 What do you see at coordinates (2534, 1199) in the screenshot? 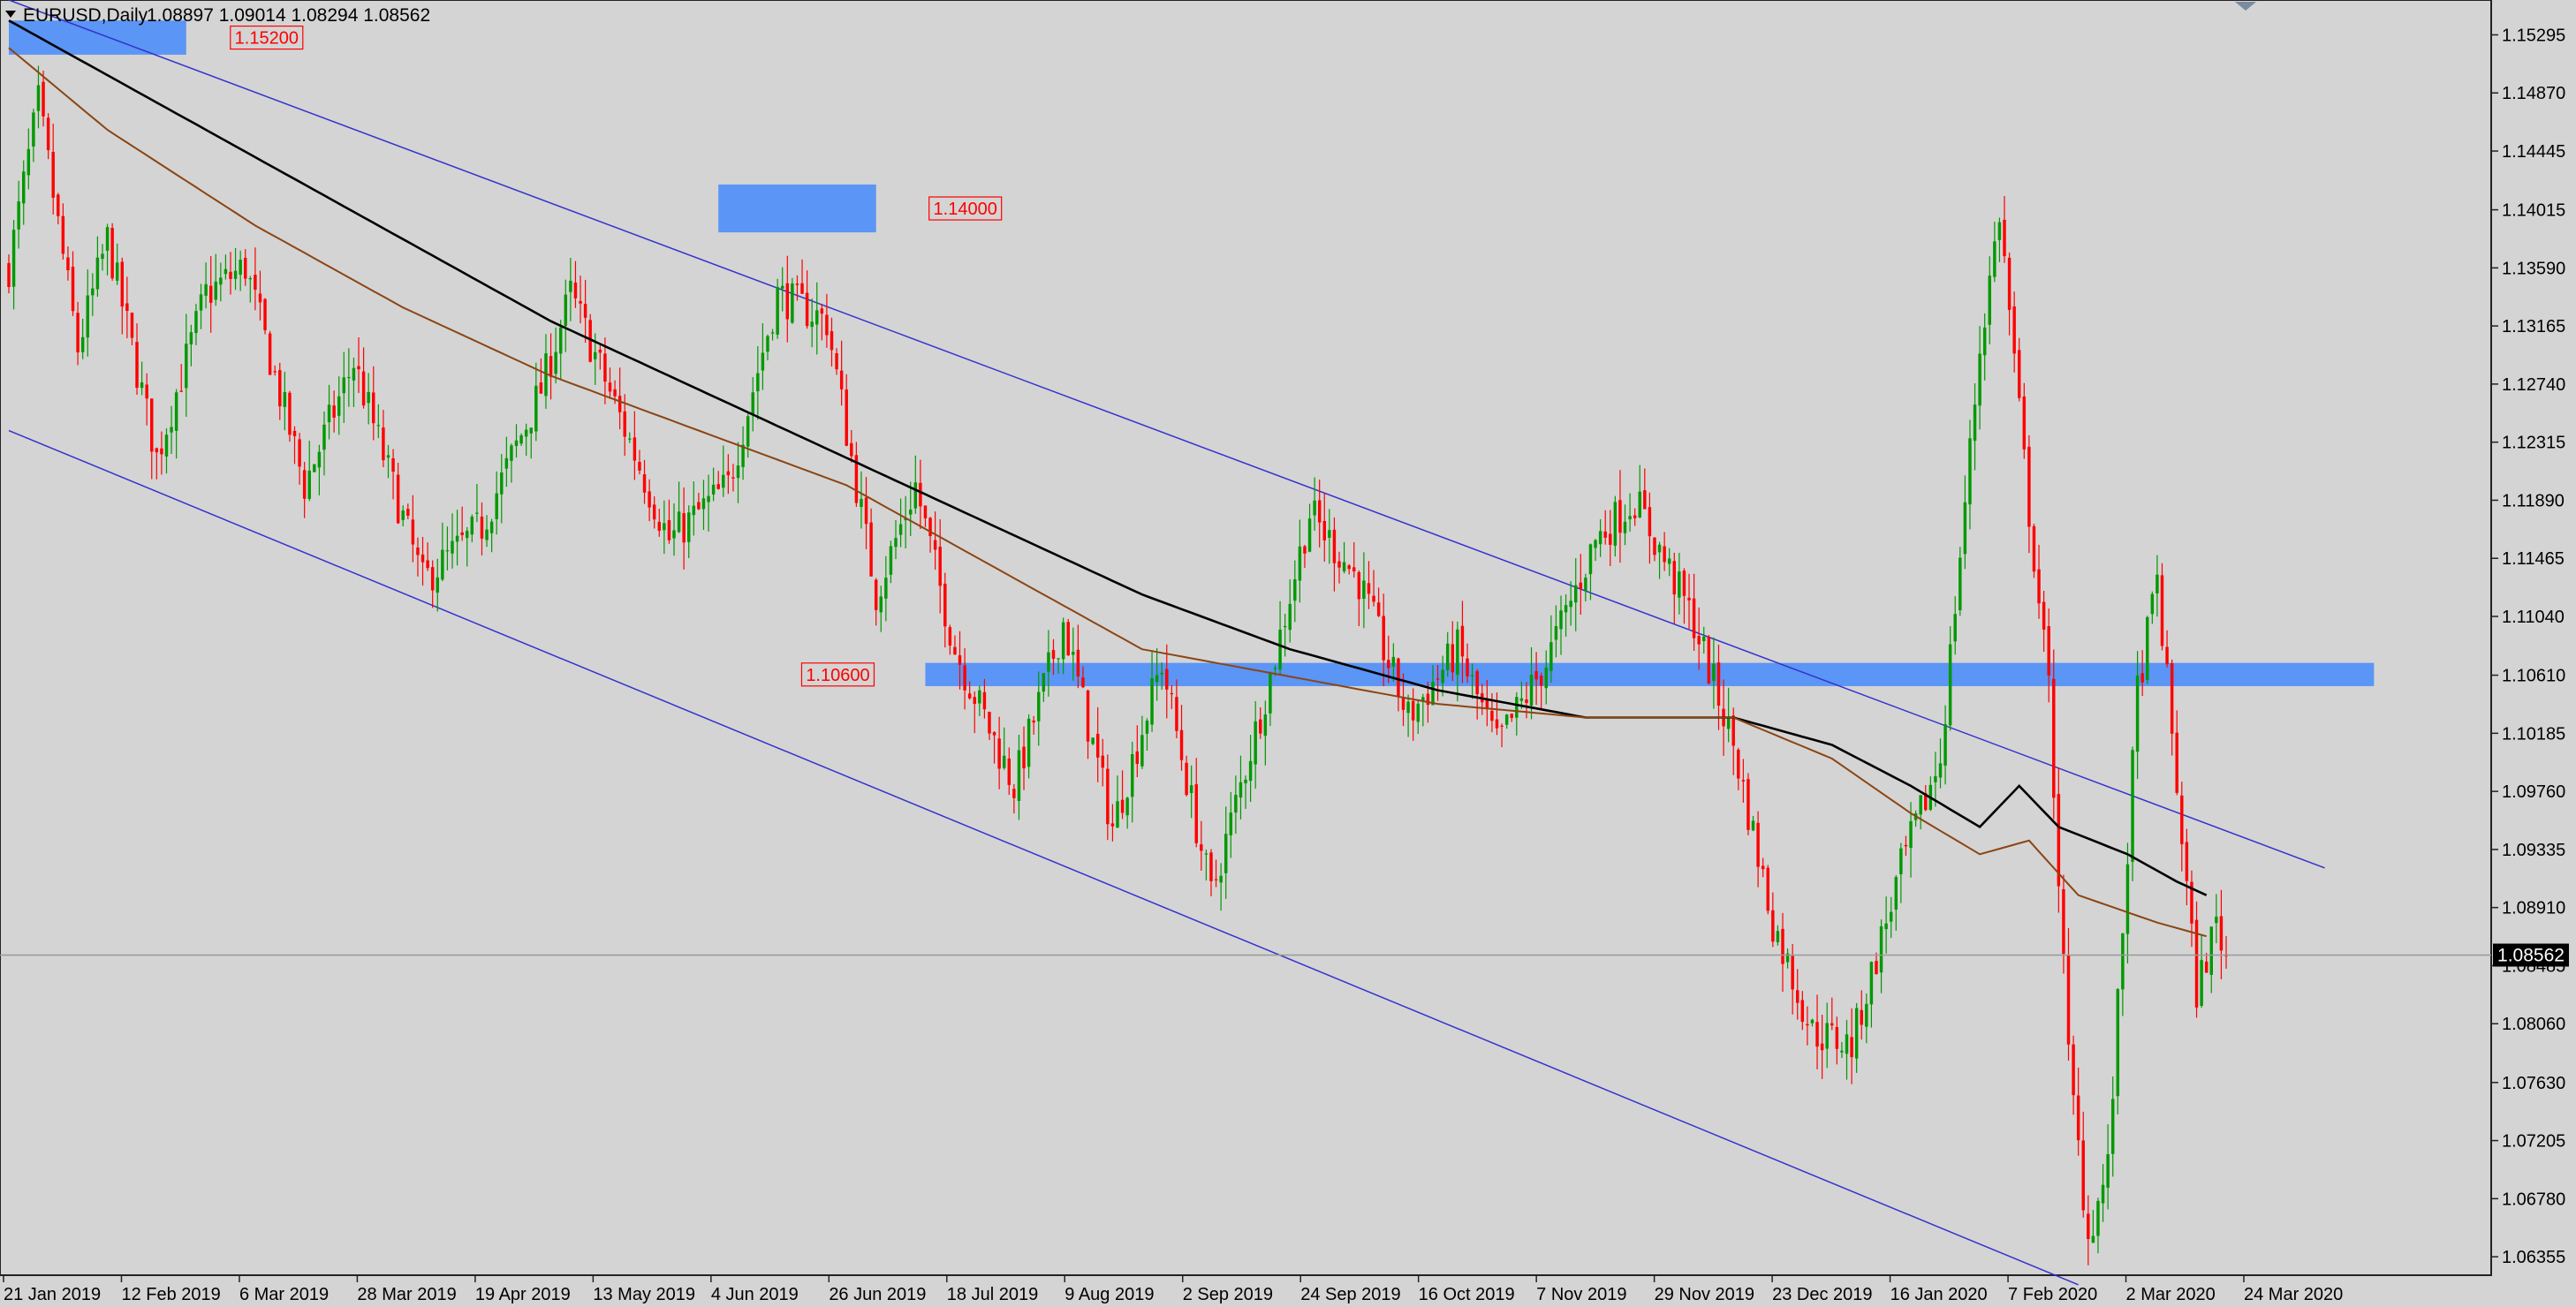
I see `price-tick-label: 1.06780` at bounding box center [2534, 1199].